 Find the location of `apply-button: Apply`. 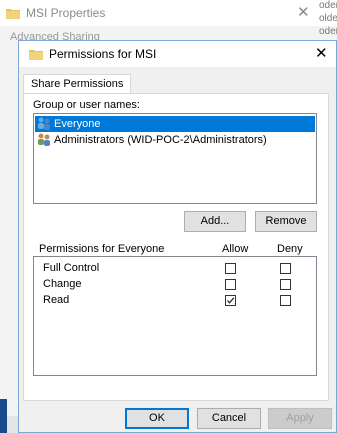

apply-button: Apply is located at coordinates (300, 418).